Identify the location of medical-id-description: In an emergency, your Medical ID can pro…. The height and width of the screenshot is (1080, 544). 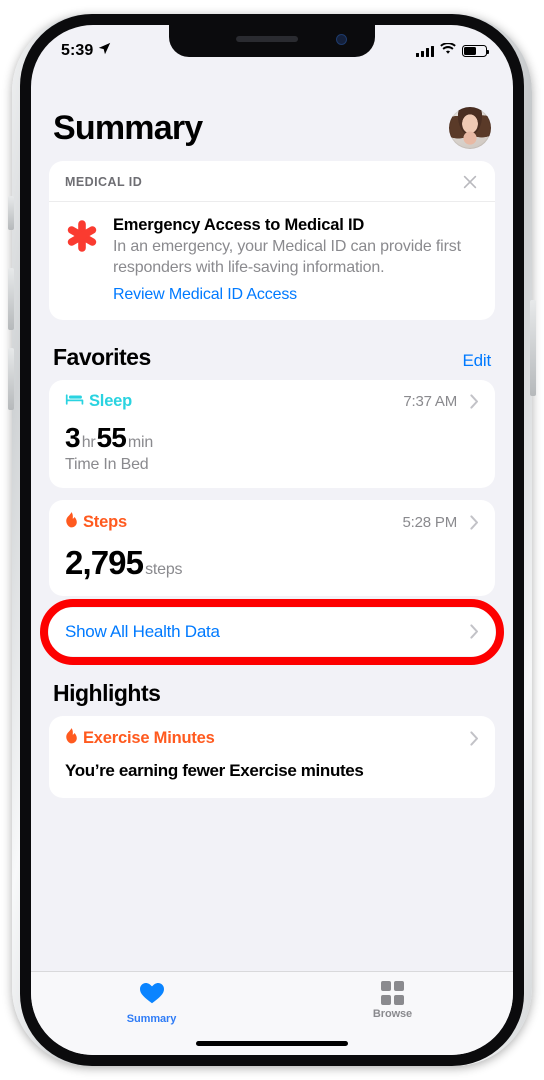
(287, 257).